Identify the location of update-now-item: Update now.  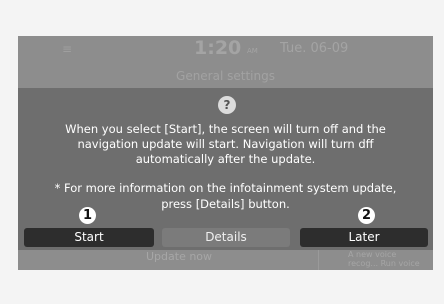
(179, 256).